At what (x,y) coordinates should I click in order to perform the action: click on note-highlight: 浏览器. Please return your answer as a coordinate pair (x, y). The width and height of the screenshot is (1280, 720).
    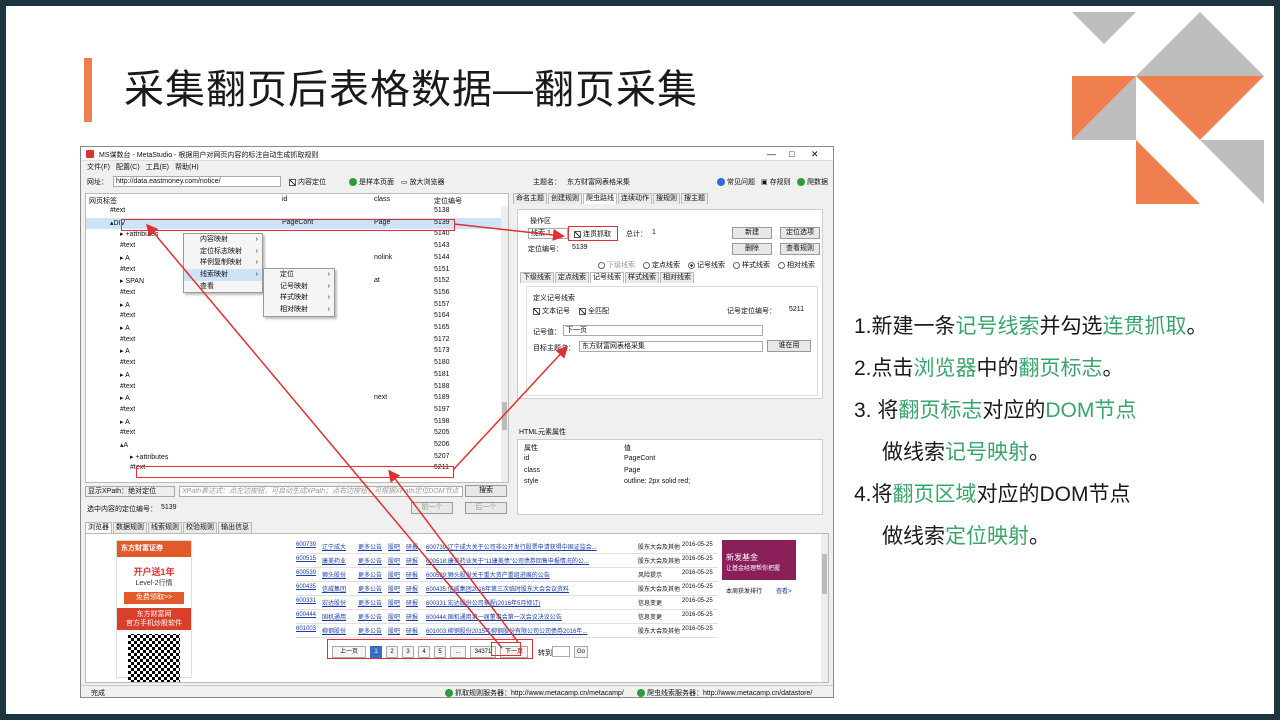
    Looking at the image, I should click on (945, 368).